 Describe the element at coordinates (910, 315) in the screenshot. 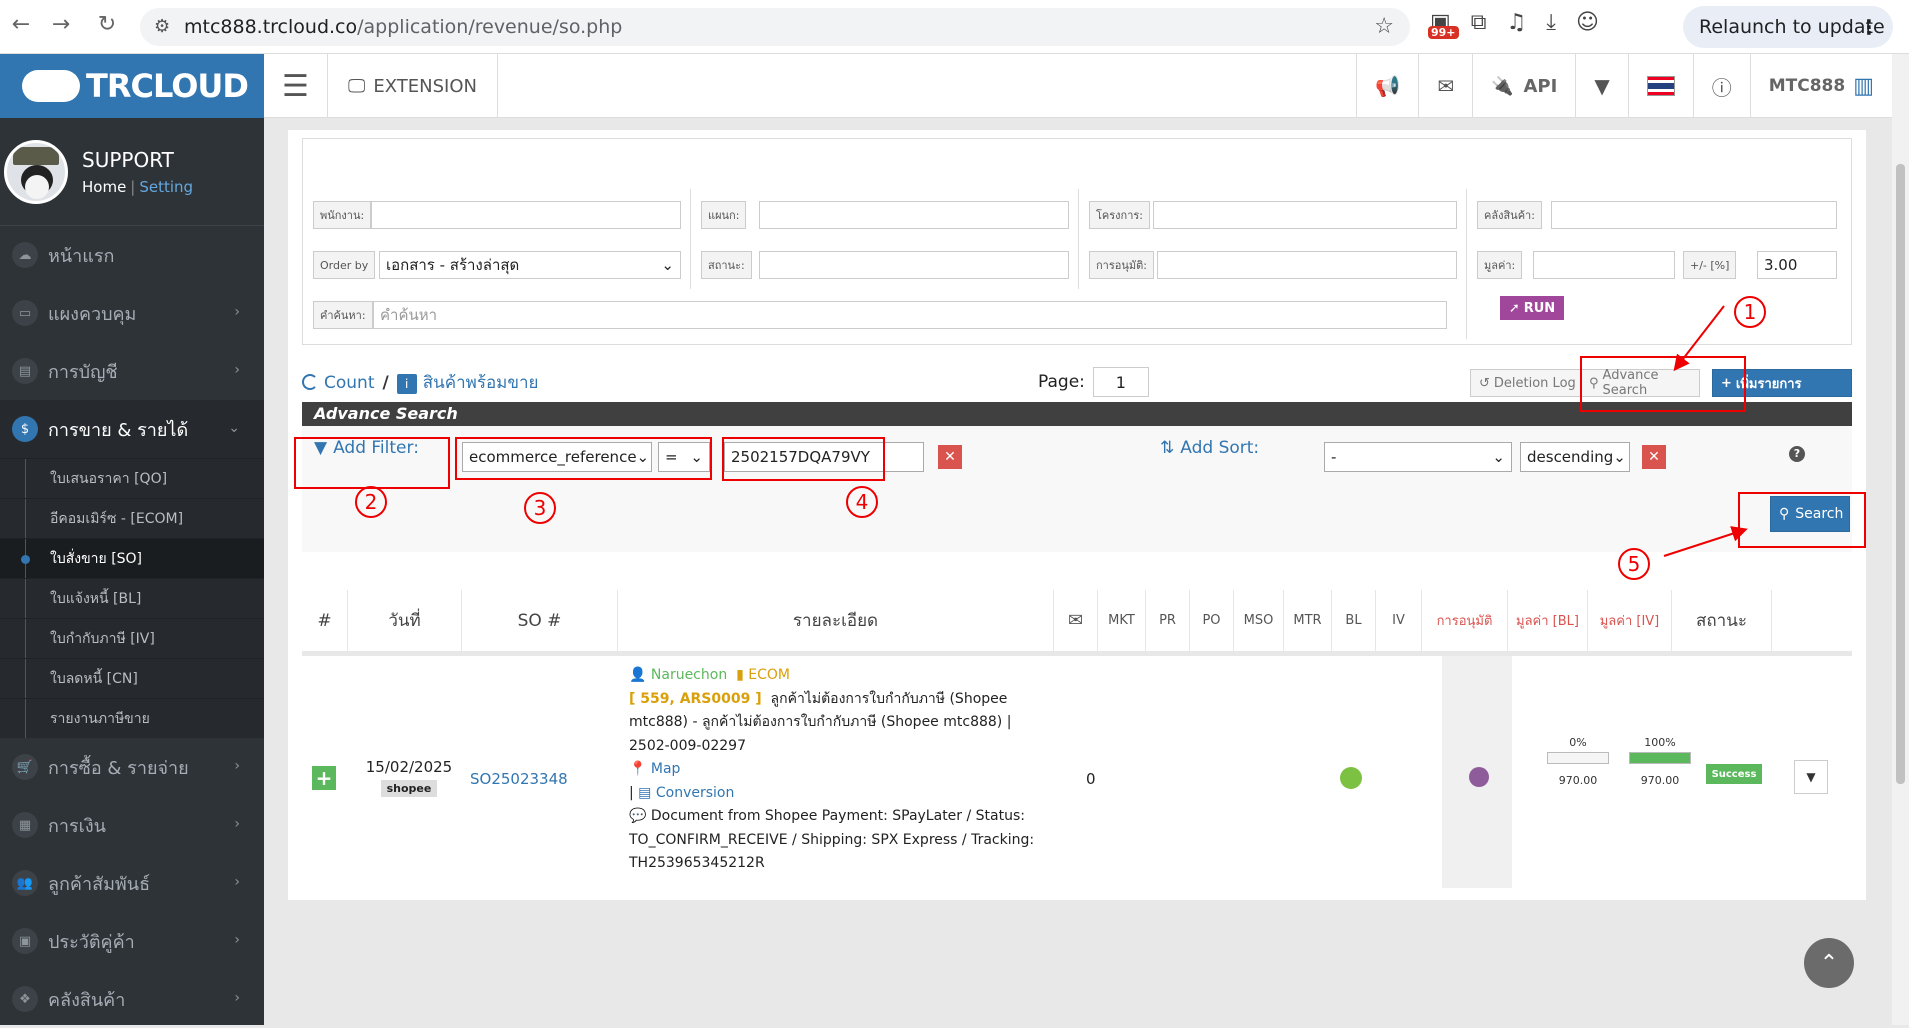

I see `keyword-input: คำค้นหา` at that location.